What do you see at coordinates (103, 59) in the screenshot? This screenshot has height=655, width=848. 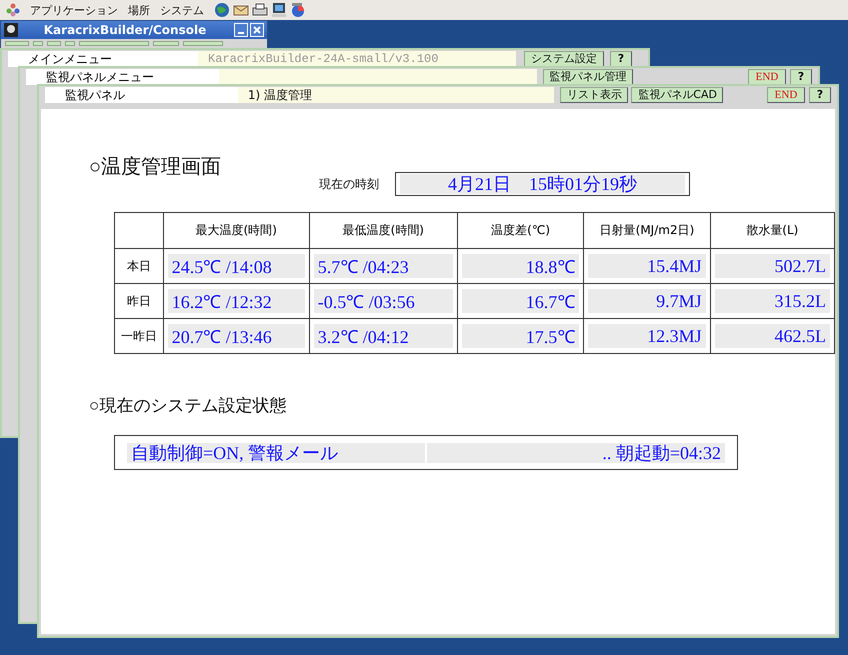 I see `window-name: メインメニュー` at bounding box center [103, 59].